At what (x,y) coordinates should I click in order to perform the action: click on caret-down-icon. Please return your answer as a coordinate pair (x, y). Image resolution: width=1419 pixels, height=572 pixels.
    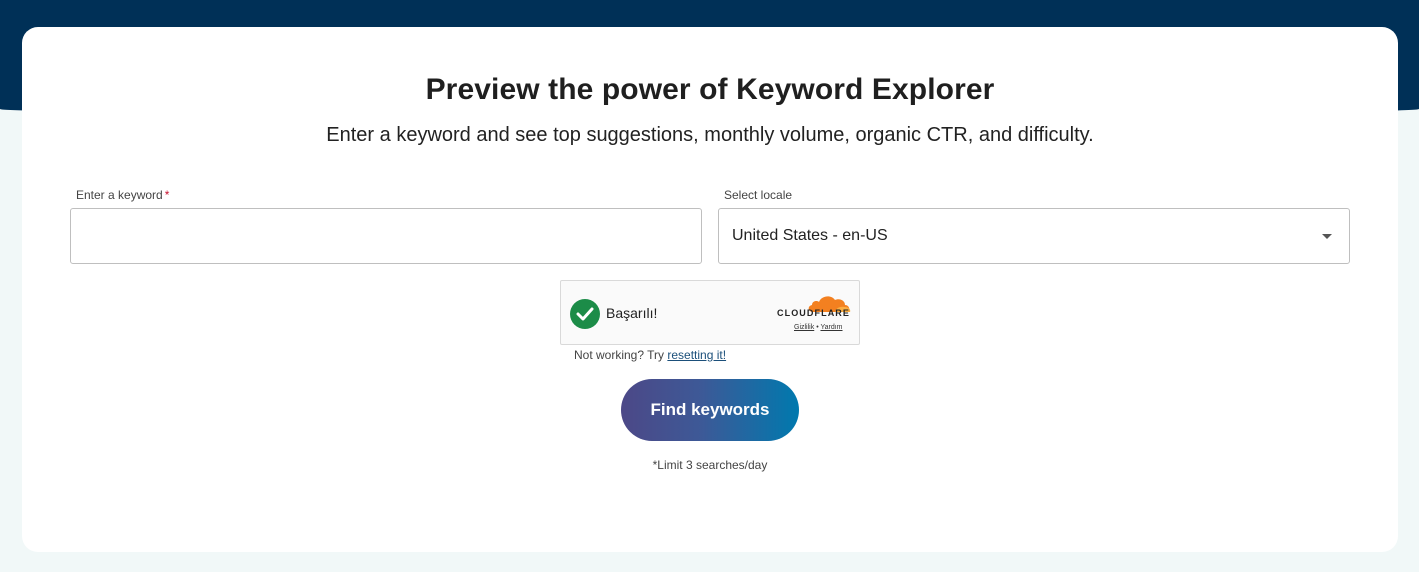
    Looking at the image, I should click on (1327, 236).